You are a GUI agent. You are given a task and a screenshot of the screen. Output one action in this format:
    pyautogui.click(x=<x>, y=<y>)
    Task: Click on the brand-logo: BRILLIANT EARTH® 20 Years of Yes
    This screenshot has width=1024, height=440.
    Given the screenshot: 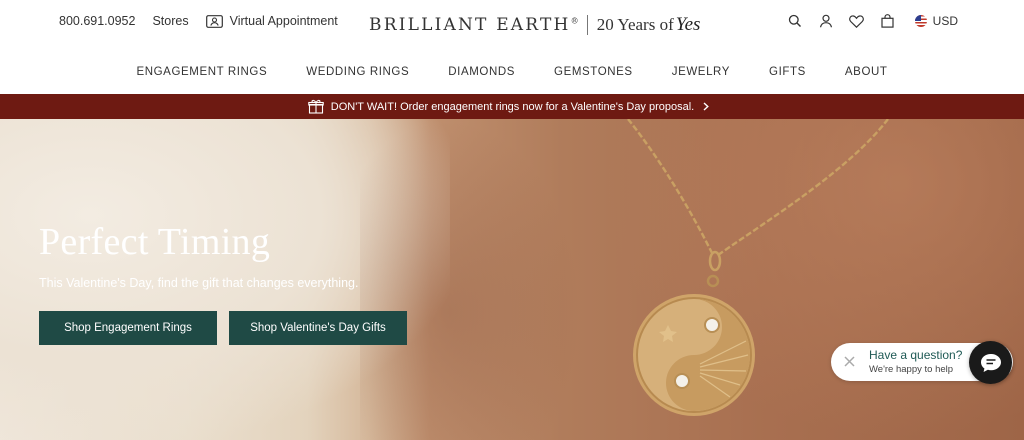 What is the action you would take?
    pyautogui.click(x=534, y=25)
    